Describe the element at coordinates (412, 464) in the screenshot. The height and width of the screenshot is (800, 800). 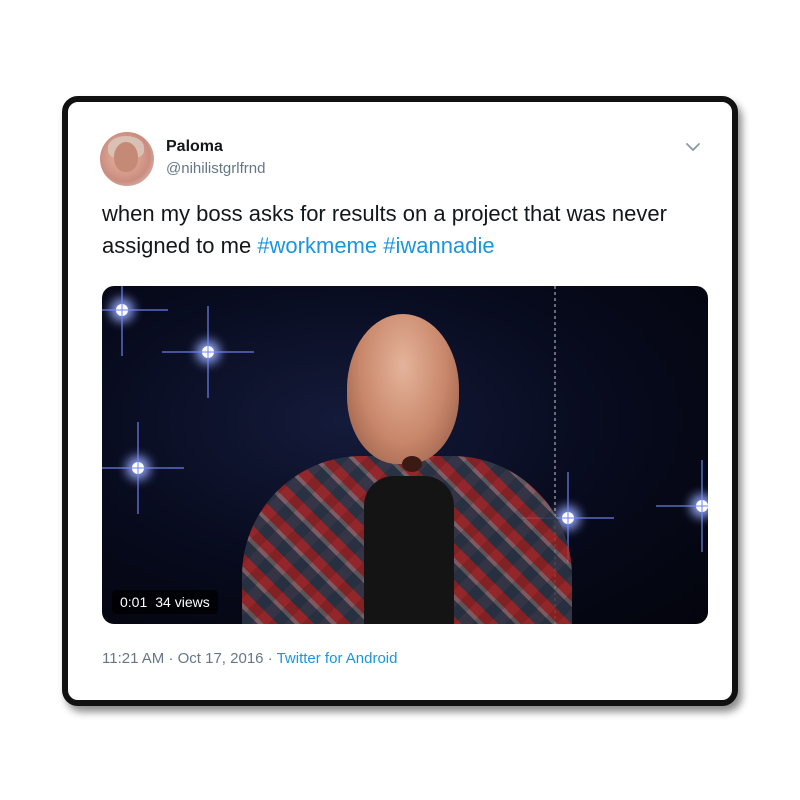
I see `person-mouth` at that location.